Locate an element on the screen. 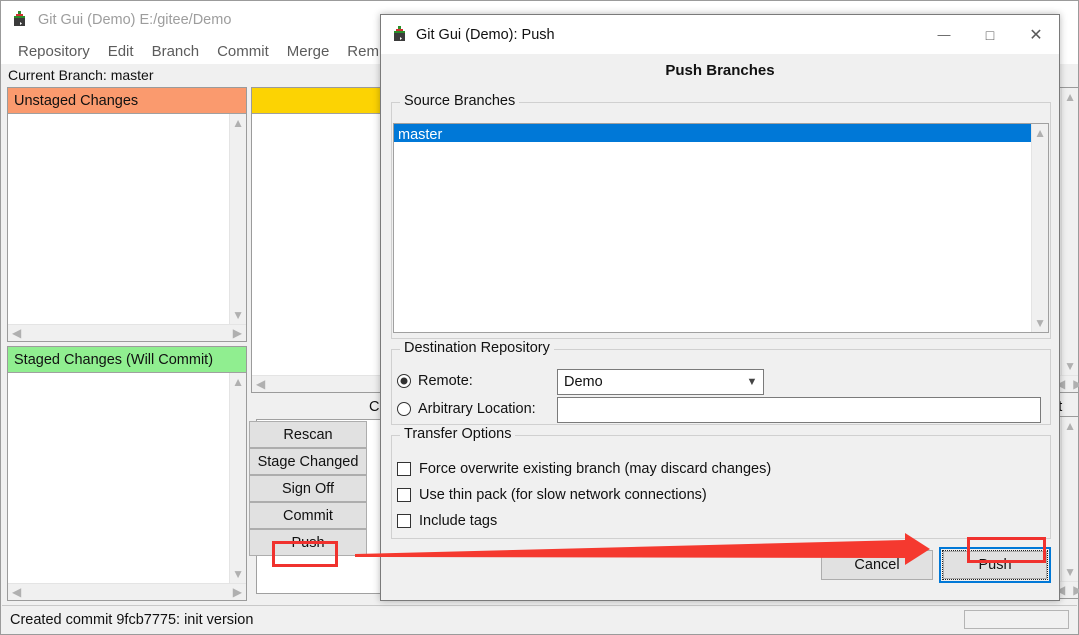 Image resolution: width=1079 pixels, height=635 pixels. remote-radio-row: Remote: is located at coordinates (435, 381).